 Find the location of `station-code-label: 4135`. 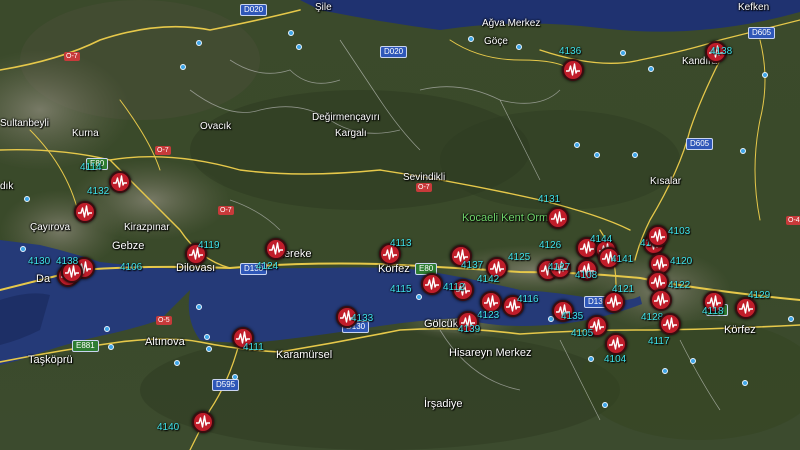

station-code-label: 4135 is located at coordinates (572, 316).